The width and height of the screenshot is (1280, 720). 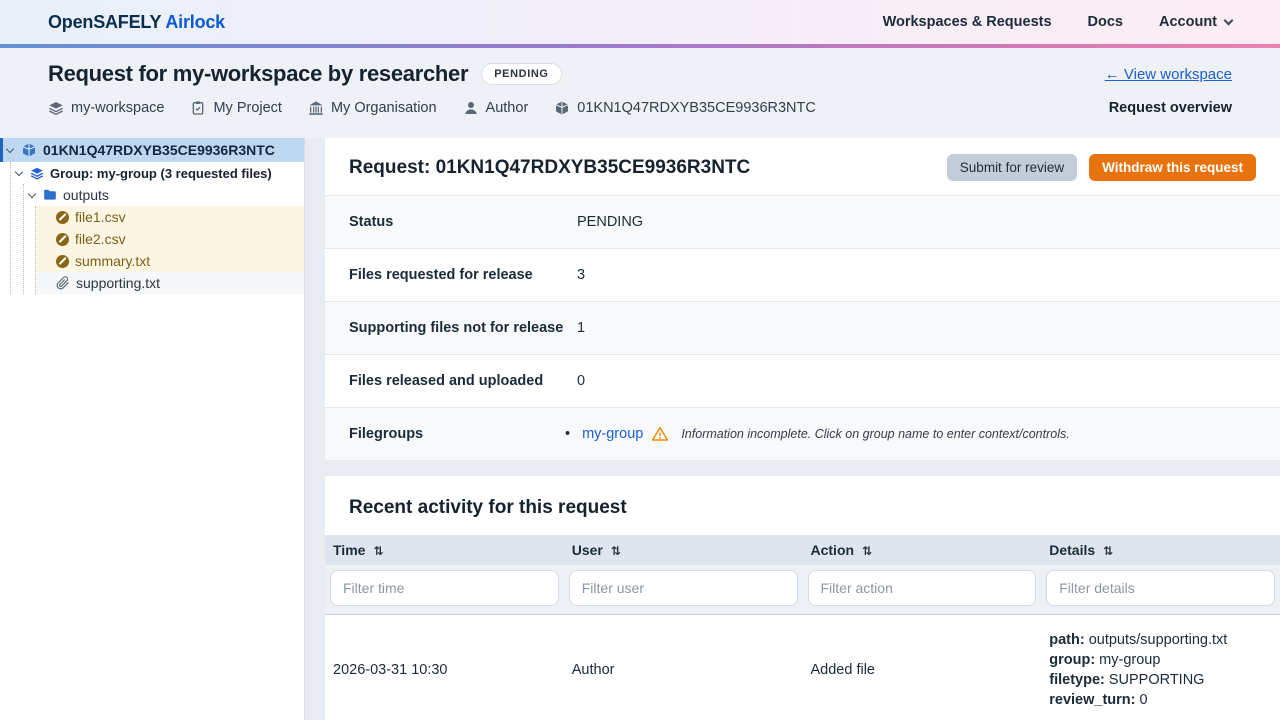 What do you see at coordinates (316, 108) in the screenshot?
I see `organisation-icon` at bounding box center [316, 108].